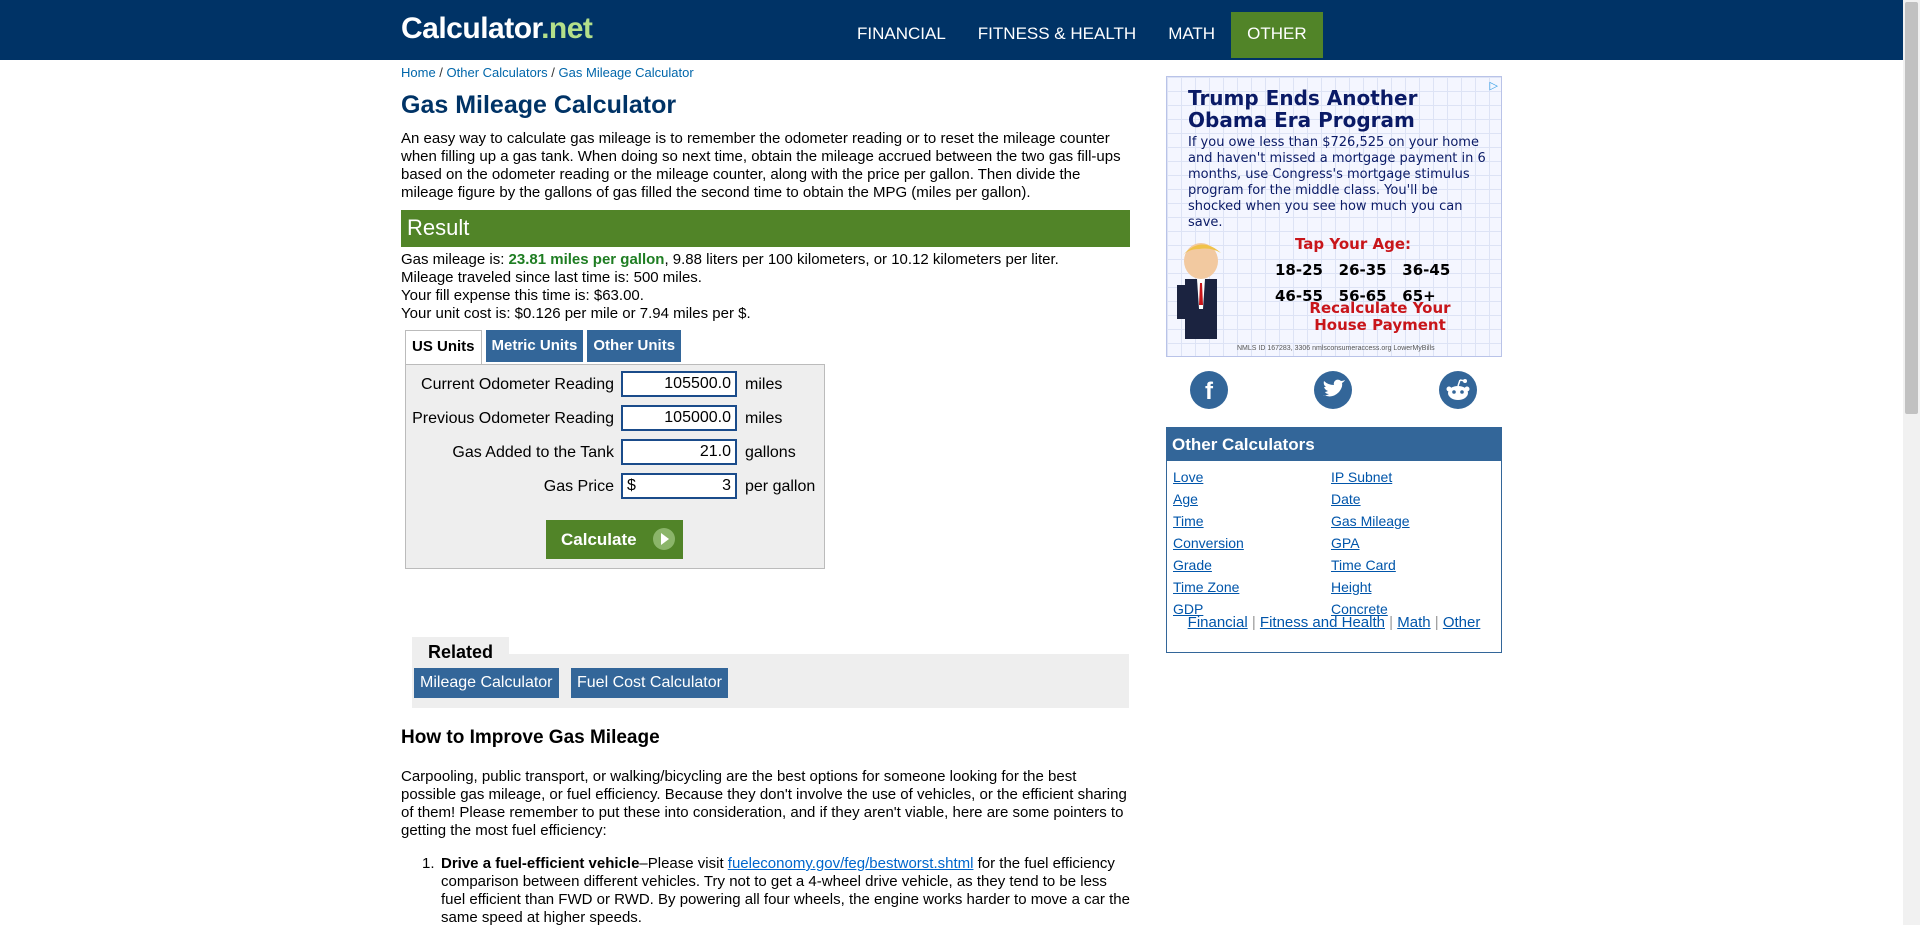 This screenshot has width=1920, height=927. I want to click on related-box: Mileage Calculator Fuel Cost Calculator, so click(770, 681).